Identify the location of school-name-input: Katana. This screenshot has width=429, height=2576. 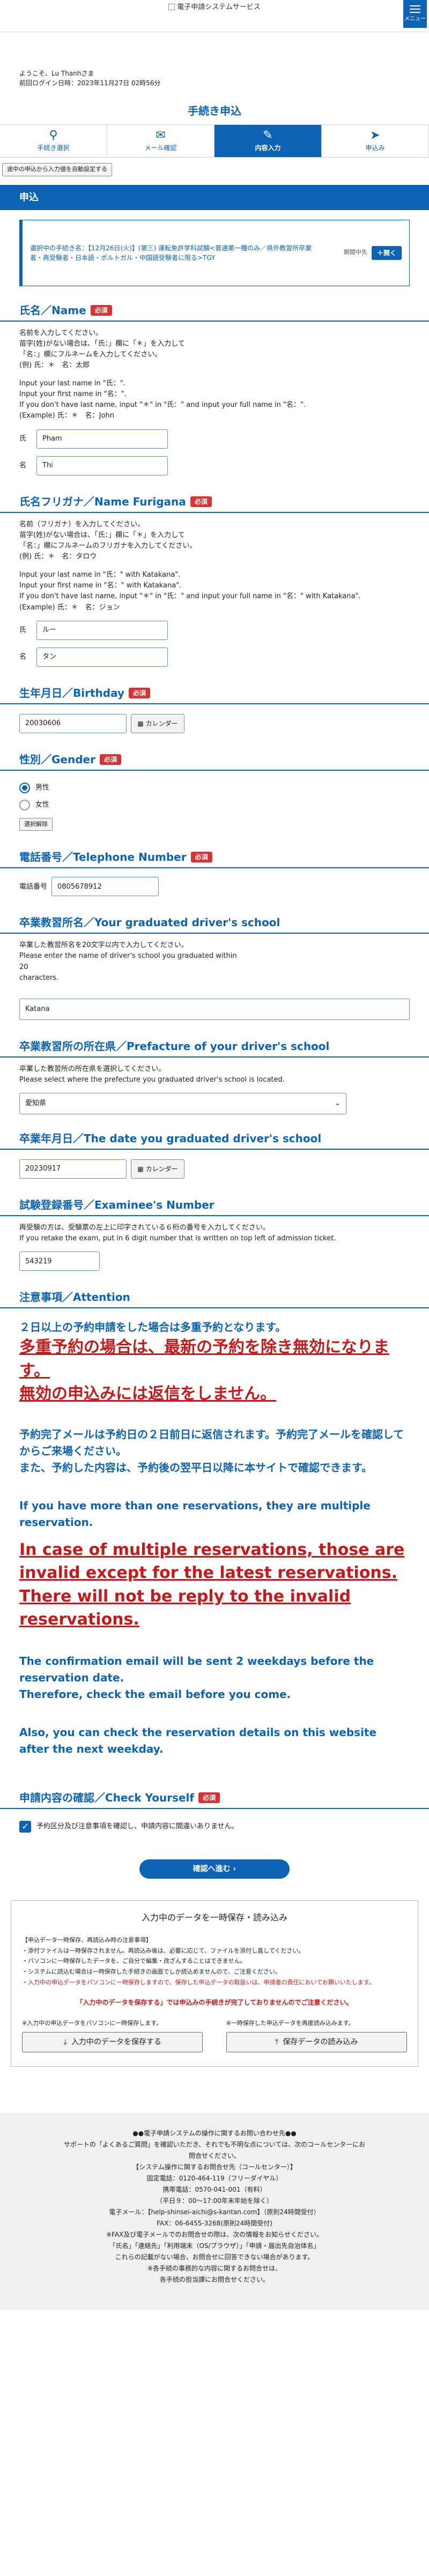
(214, 1009).